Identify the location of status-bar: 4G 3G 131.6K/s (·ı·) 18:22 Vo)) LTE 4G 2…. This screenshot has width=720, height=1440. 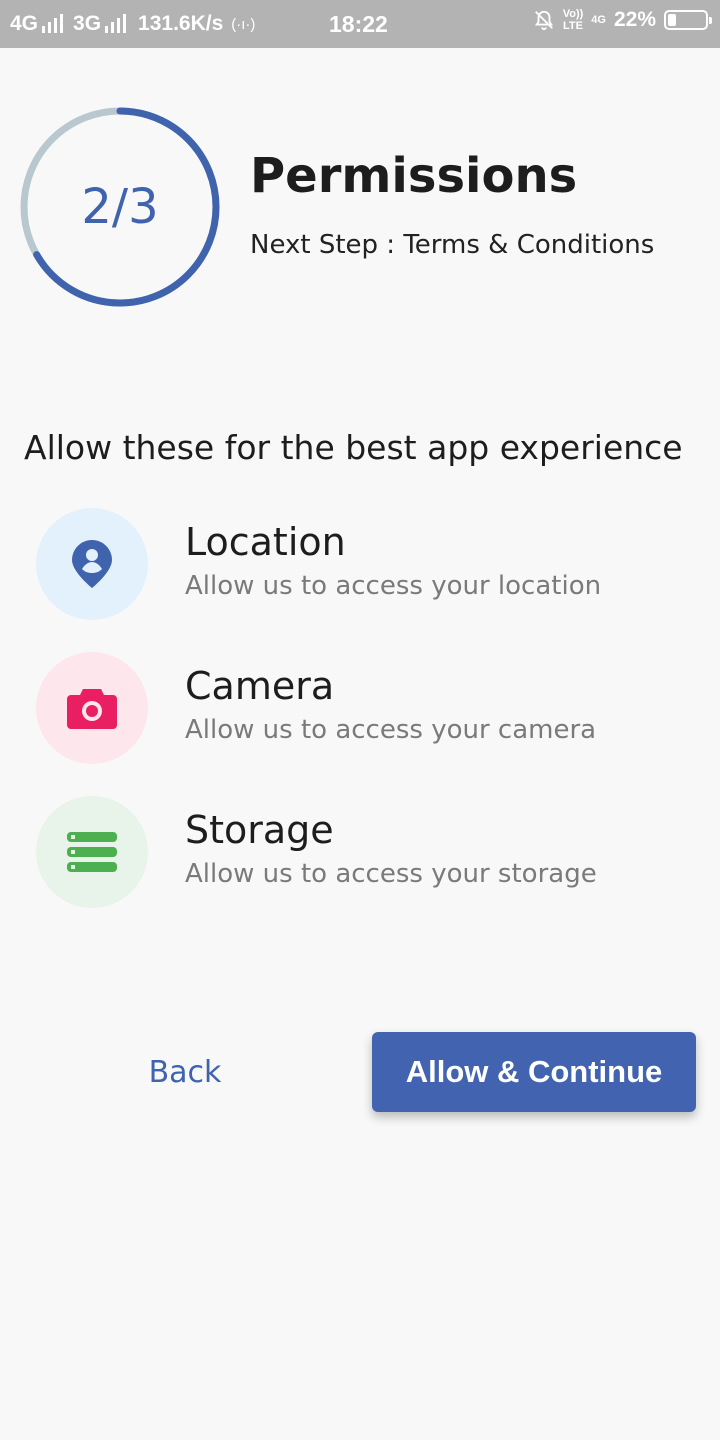
(360, 24).